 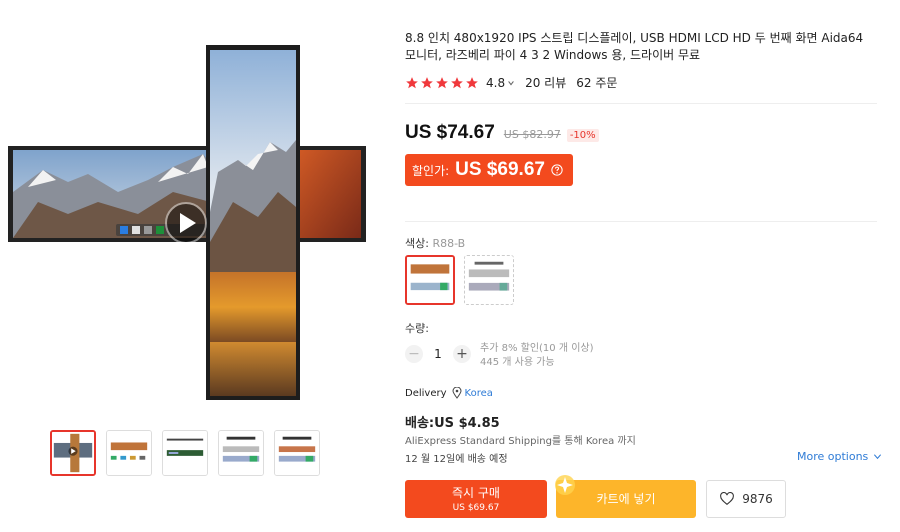 I want to click on quantity-value: 1, so click(x=438, y=354).